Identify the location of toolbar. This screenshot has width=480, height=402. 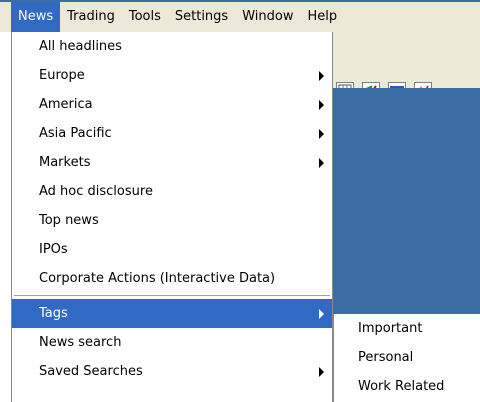
(401, 66).